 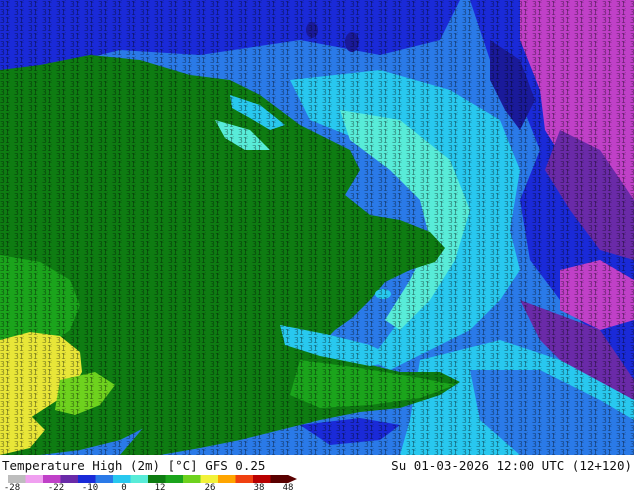 I want to click on legend-tick-label: 12, so click(x=160, y=488).